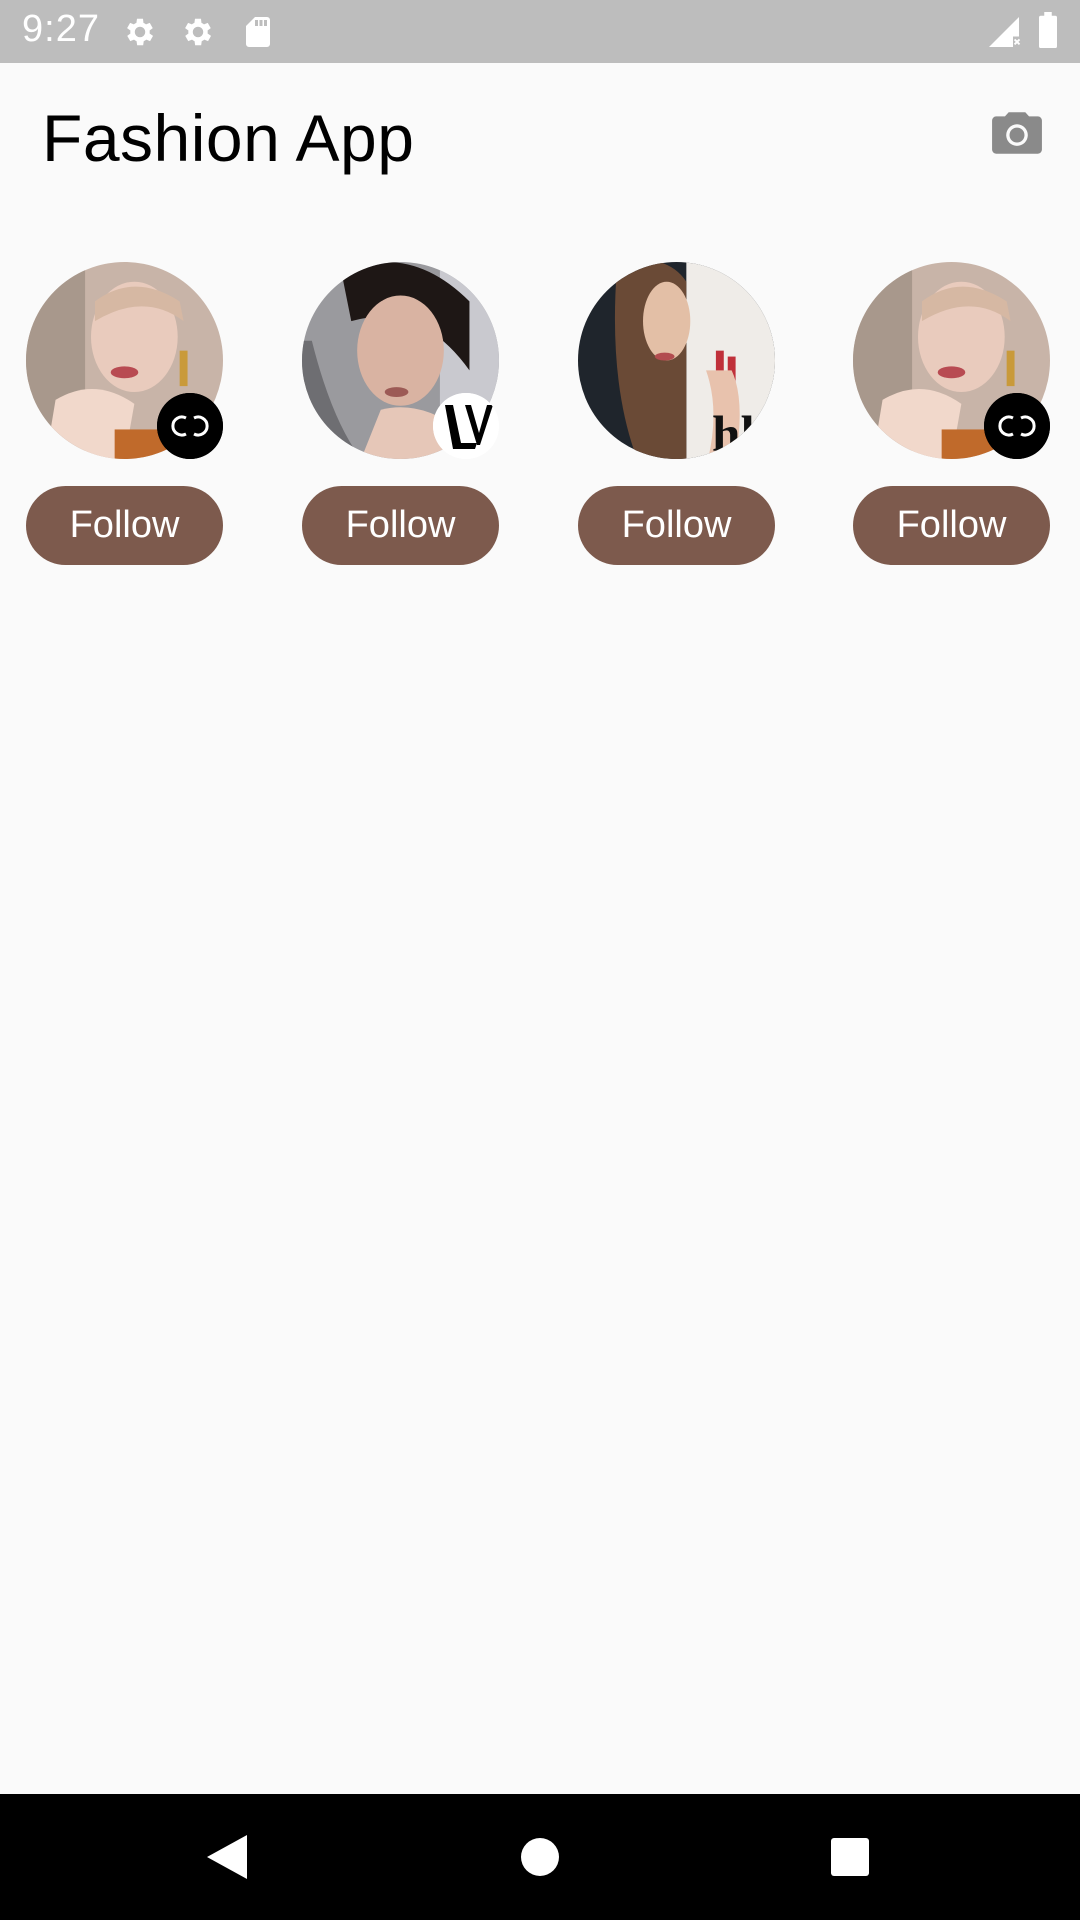 Image resolution: width=1080 pixels, height=1920 pixels. Describe the element at coordinates (733, 432) in the screenshot. I see `svg-text: hl` at that location.